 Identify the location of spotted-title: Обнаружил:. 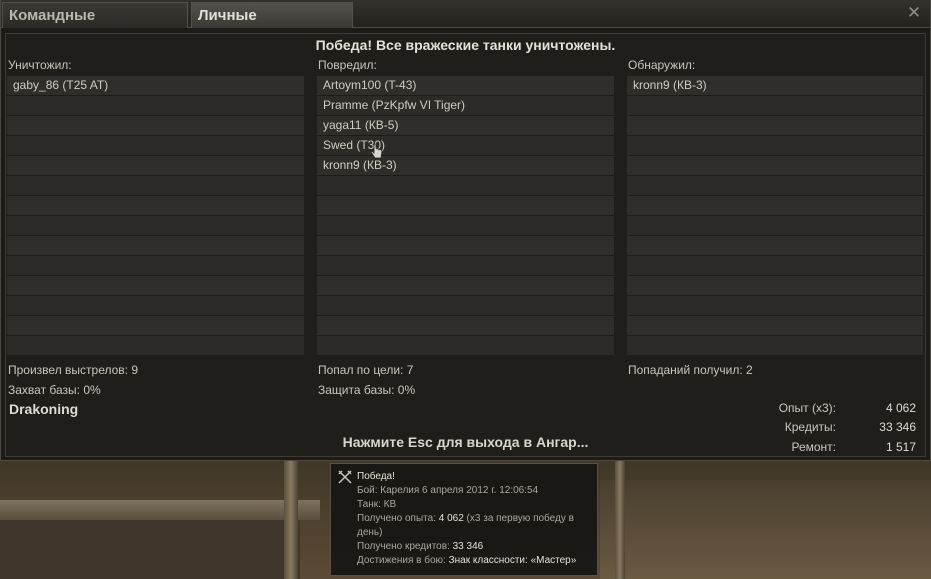
(662, 65).